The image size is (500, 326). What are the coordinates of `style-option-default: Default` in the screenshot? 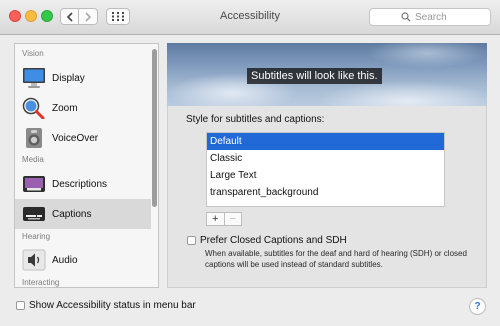 It's located at (325, 141).